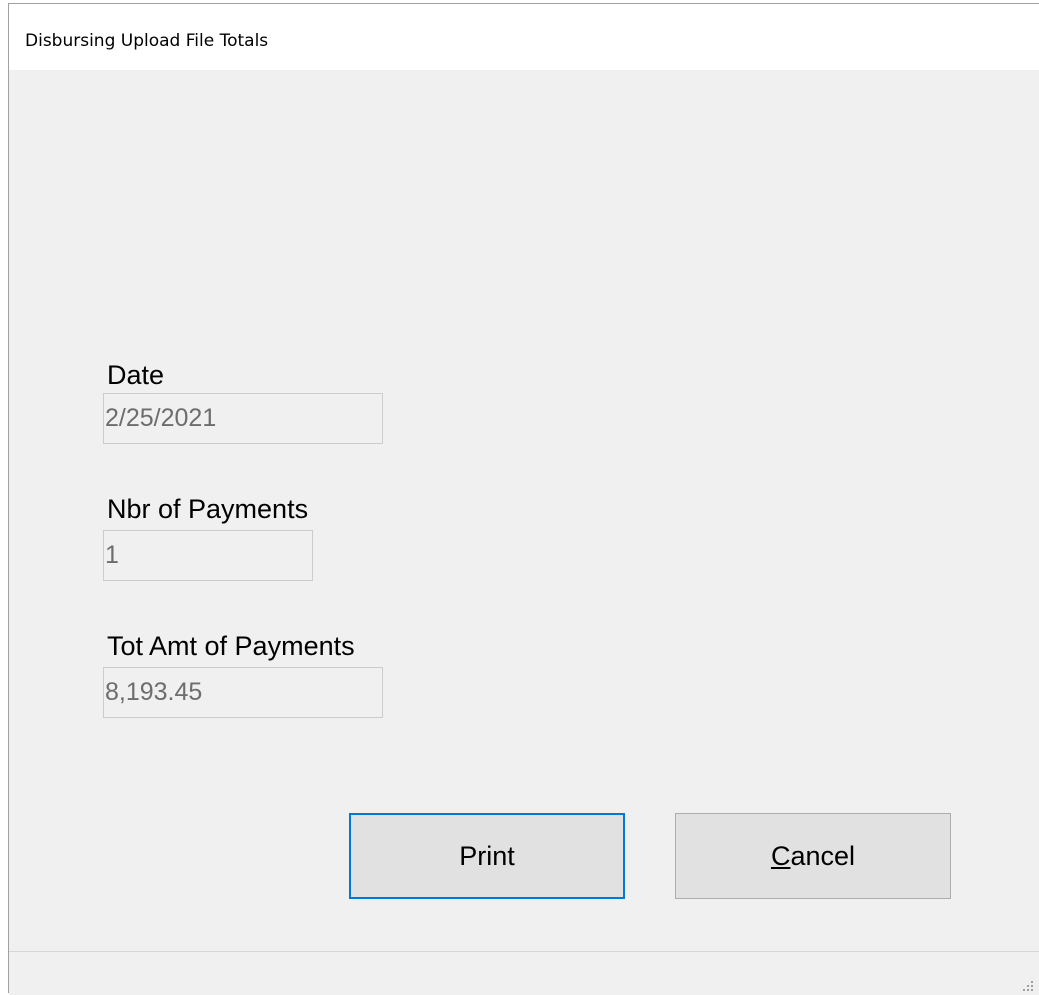  I want to click on date-field: 2/25/2021, so click(243, 418).